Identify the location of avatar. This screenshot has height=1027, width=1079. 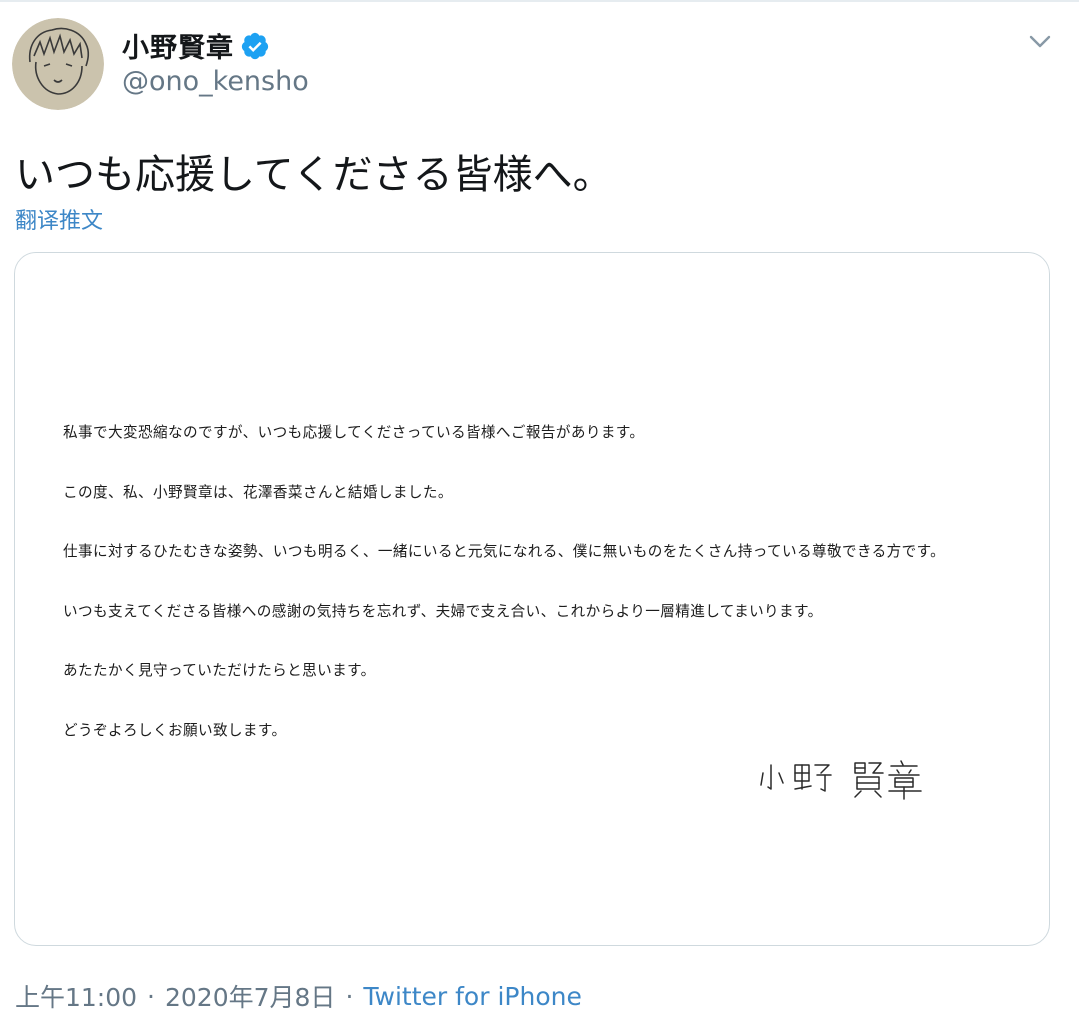
(58, 64).